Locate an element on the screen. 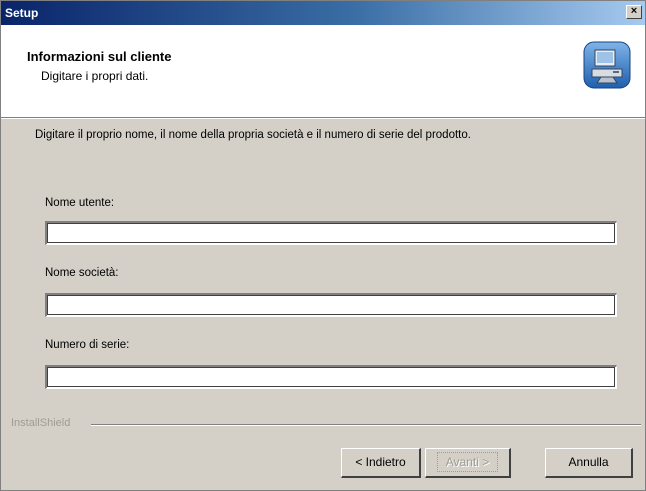 The image size is (646, 491). header-title: Informazioni sul cliente is located at coordinates (99, 56).